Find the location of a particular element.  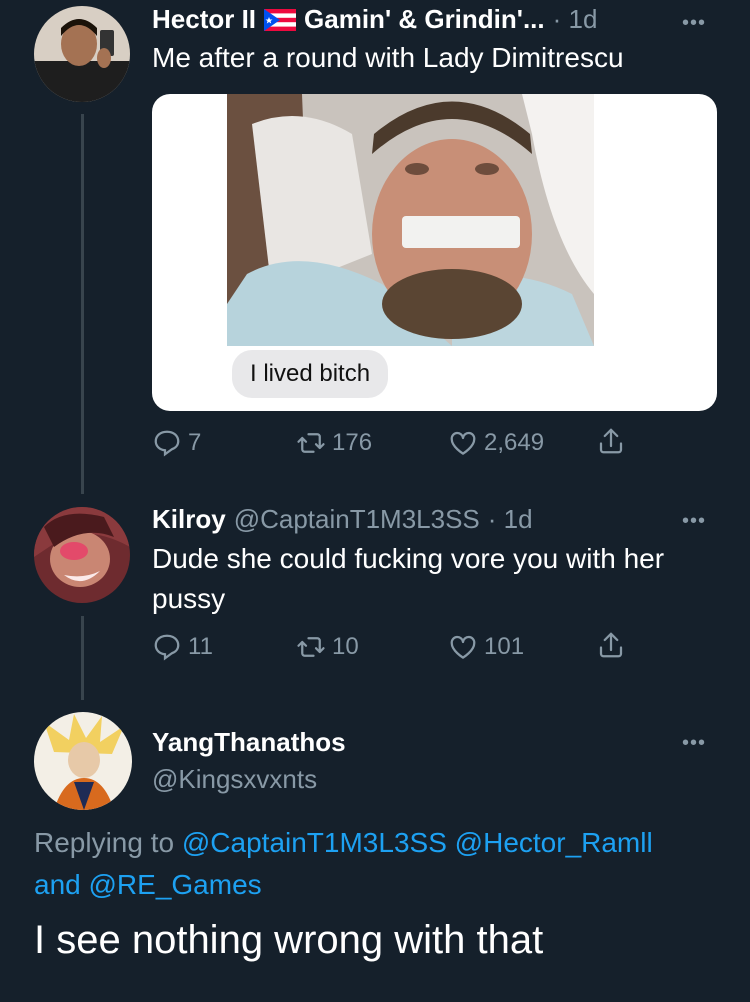

tweet1-header: Hector II Gamin' & Grindin'... · 1d is located at coordinates (374, 19).